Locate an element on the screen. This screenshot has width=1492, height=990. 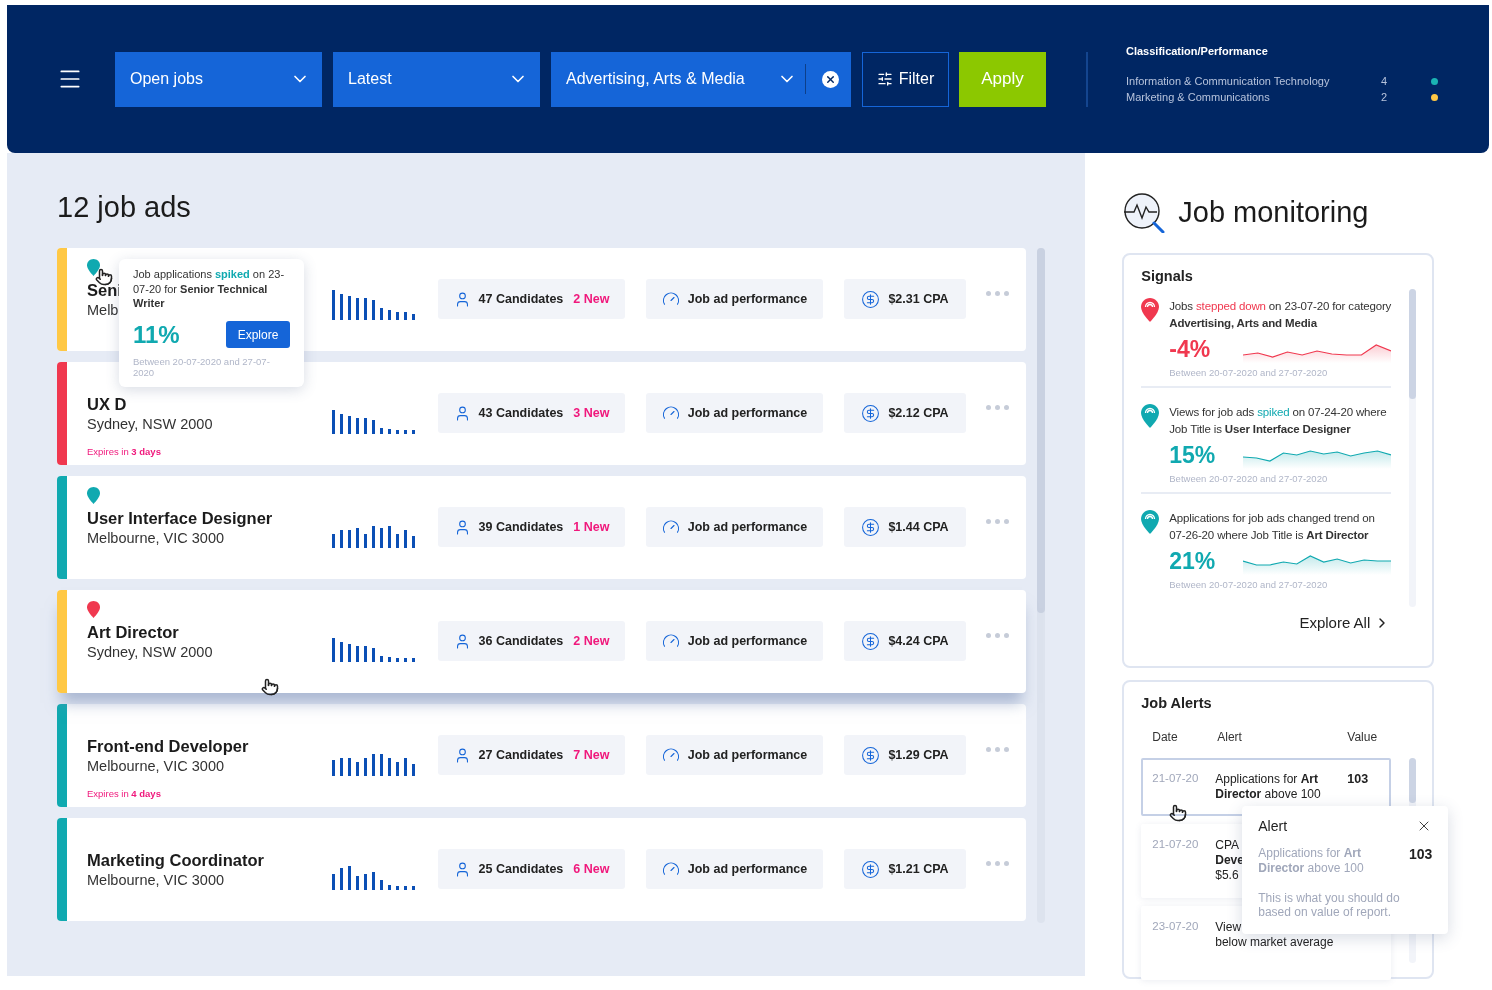
popup-title: Alert is located at coordinates (1273, 826).